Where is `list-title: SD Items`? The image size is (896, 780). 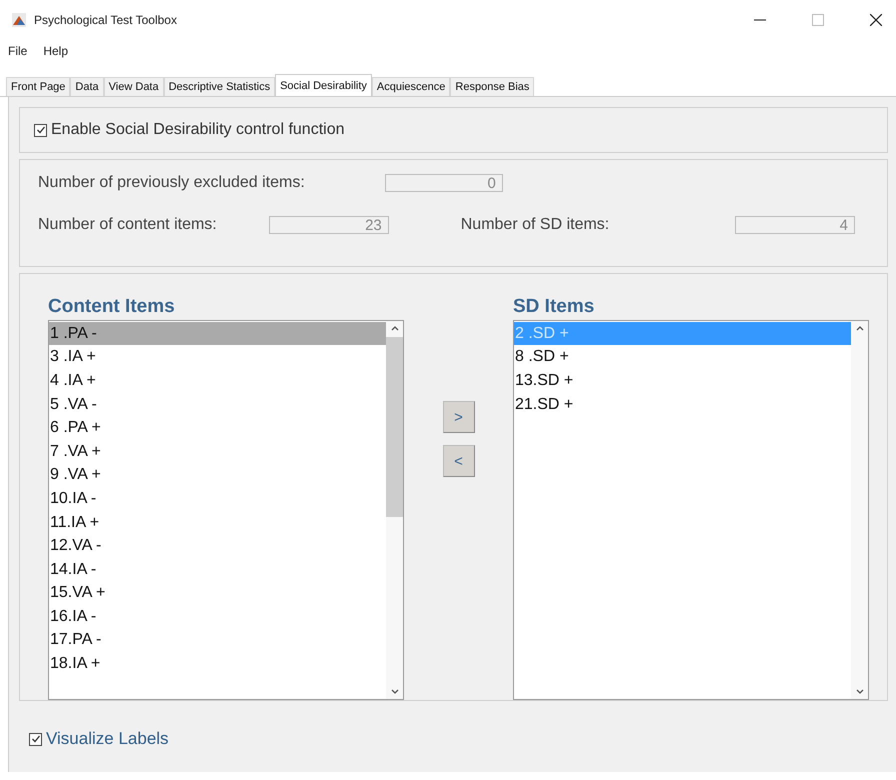 list-title: SD Items is located at coordinates (554, 307).